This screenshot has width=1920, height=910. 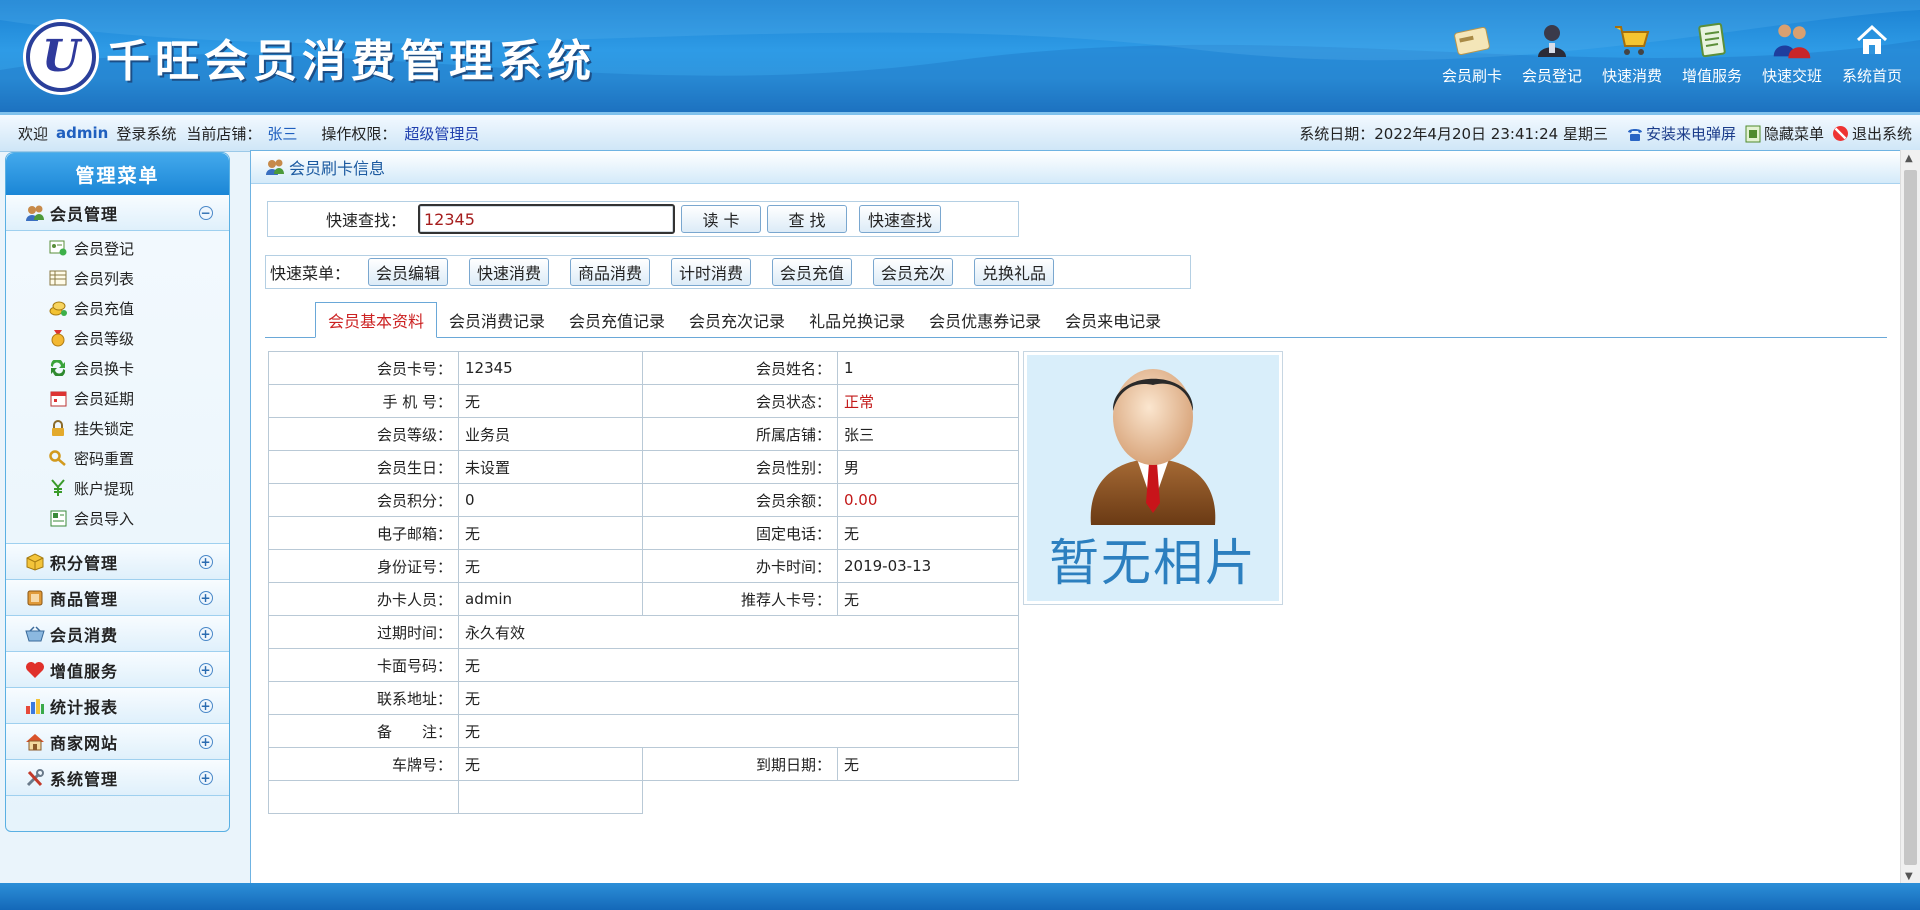 What do you see at coordinates (1909, 876) in the screenshot?
I see `scroll-down-arrow-icon: ▼` at bounding box center [1909, 876].